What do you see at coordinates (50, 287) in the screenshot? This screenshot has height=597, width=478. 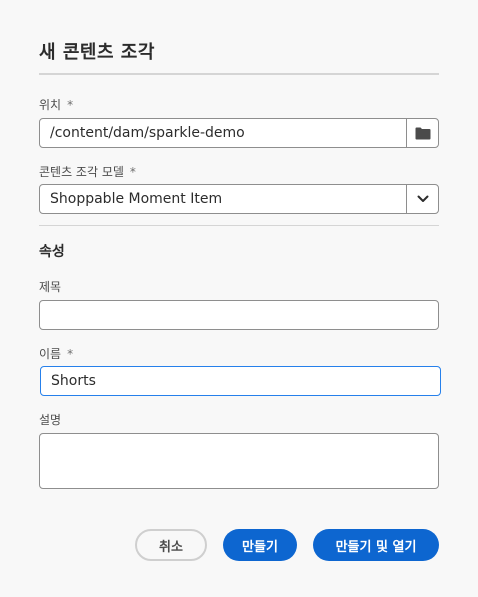 I see `title-field-label: 제목` at bounding box center [50, 287].